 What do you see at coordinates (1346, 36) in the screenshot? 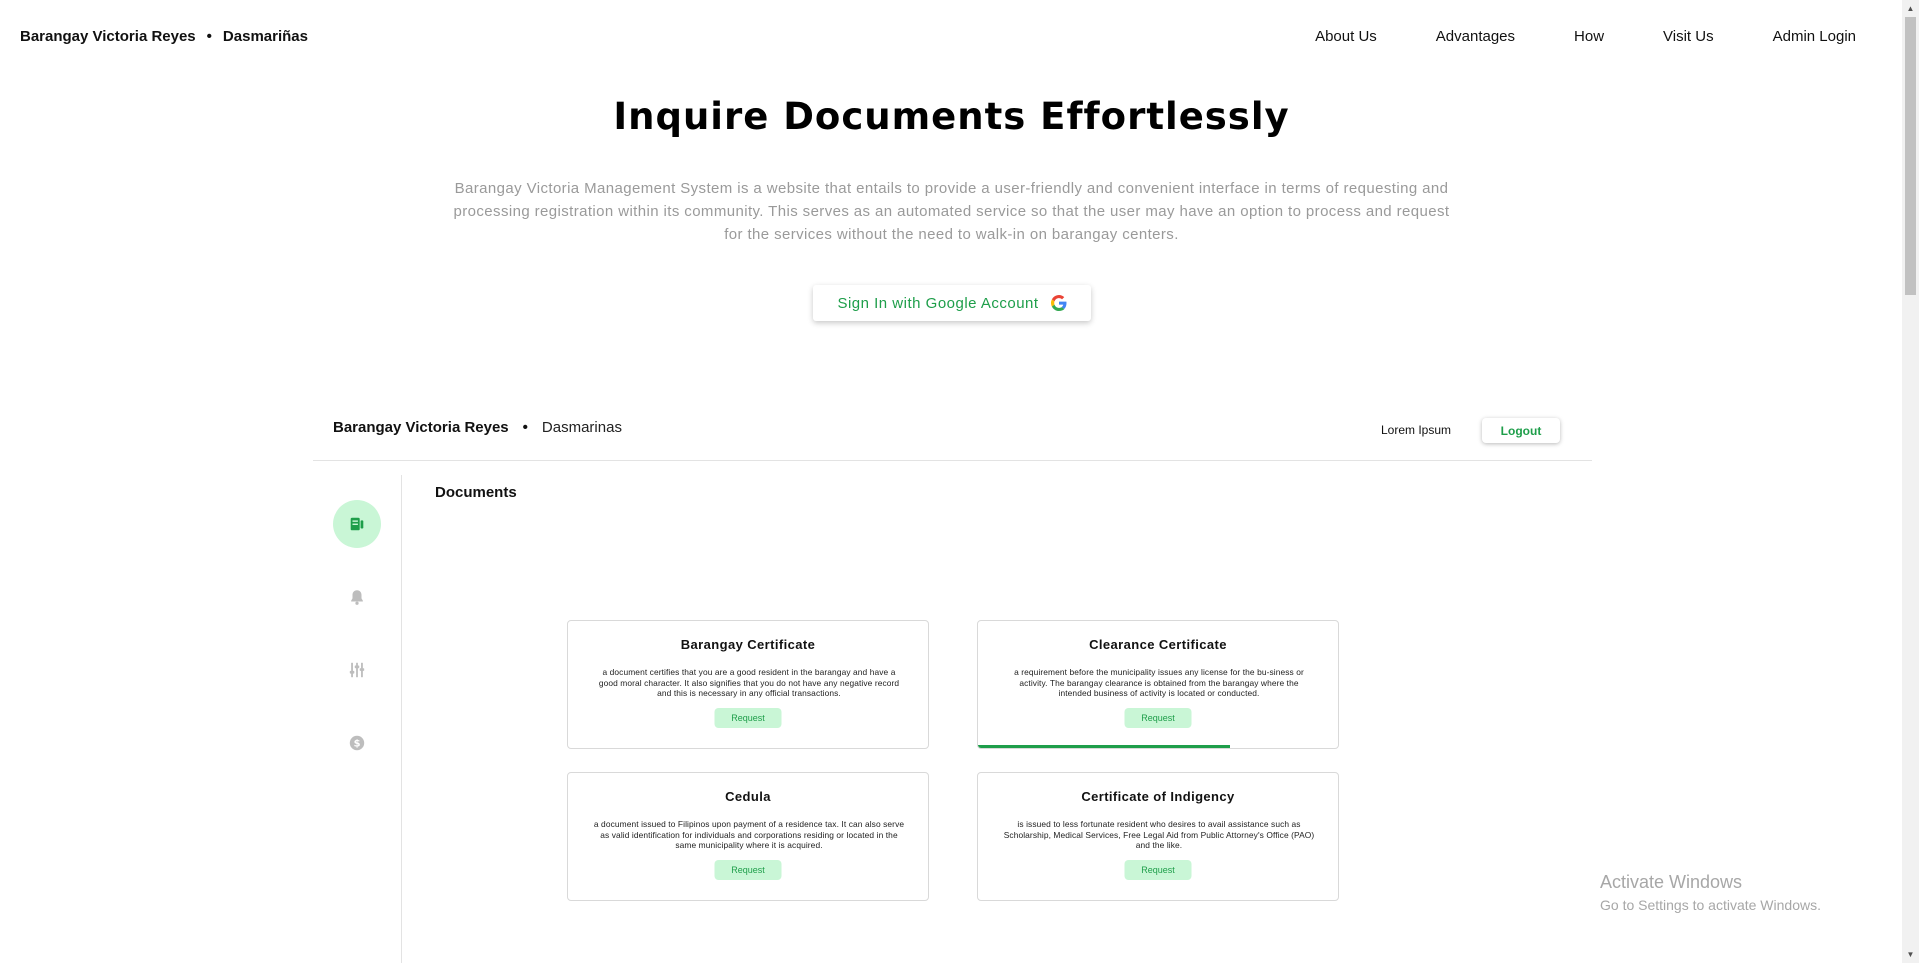
I see `nav-link-about-us: About Us` at bounding box center [1346, 36].